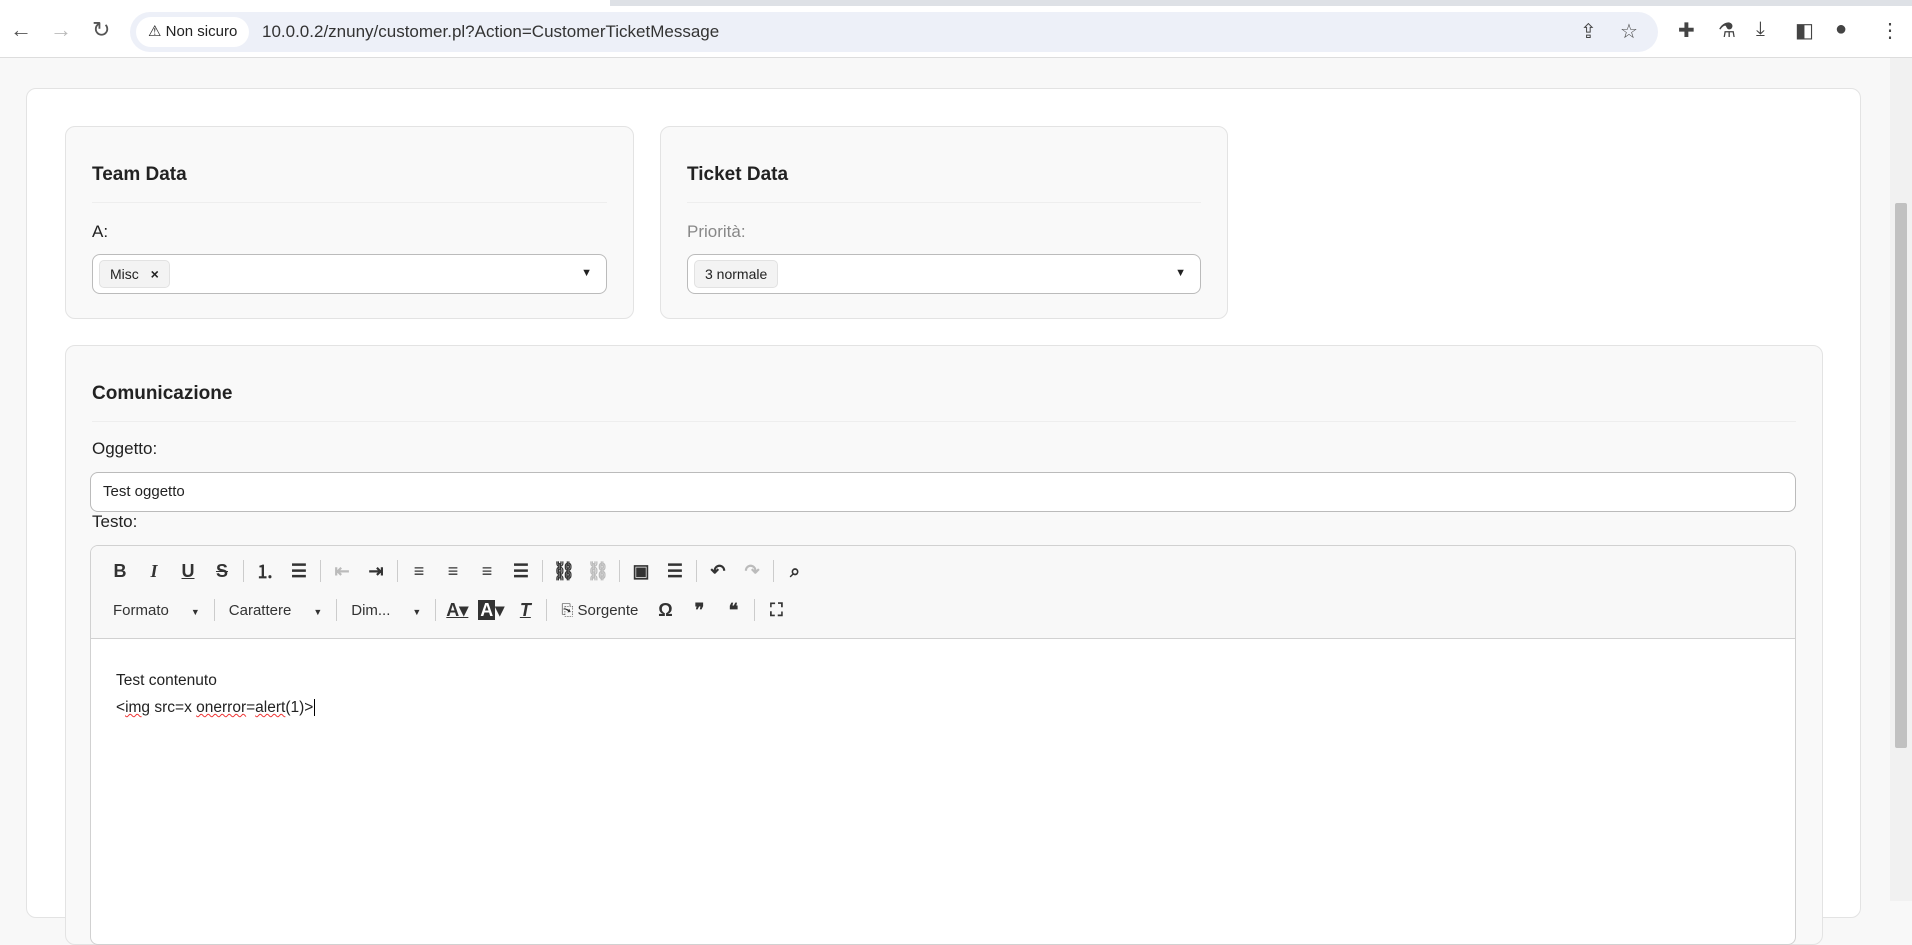  What do you see at coordinates (100, 231) in the screenshot?
I see `to-label: A:` at bounding box center [100, 231].